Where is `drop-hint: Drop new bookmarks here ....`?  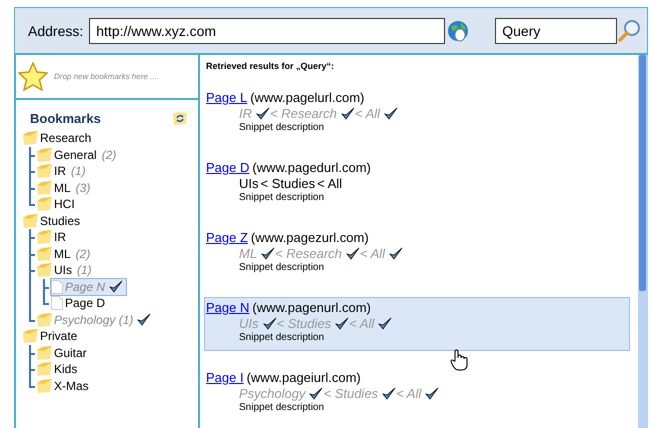 drop-hint: Drop new bookmarks here .... is located at coordinates (106, 76).